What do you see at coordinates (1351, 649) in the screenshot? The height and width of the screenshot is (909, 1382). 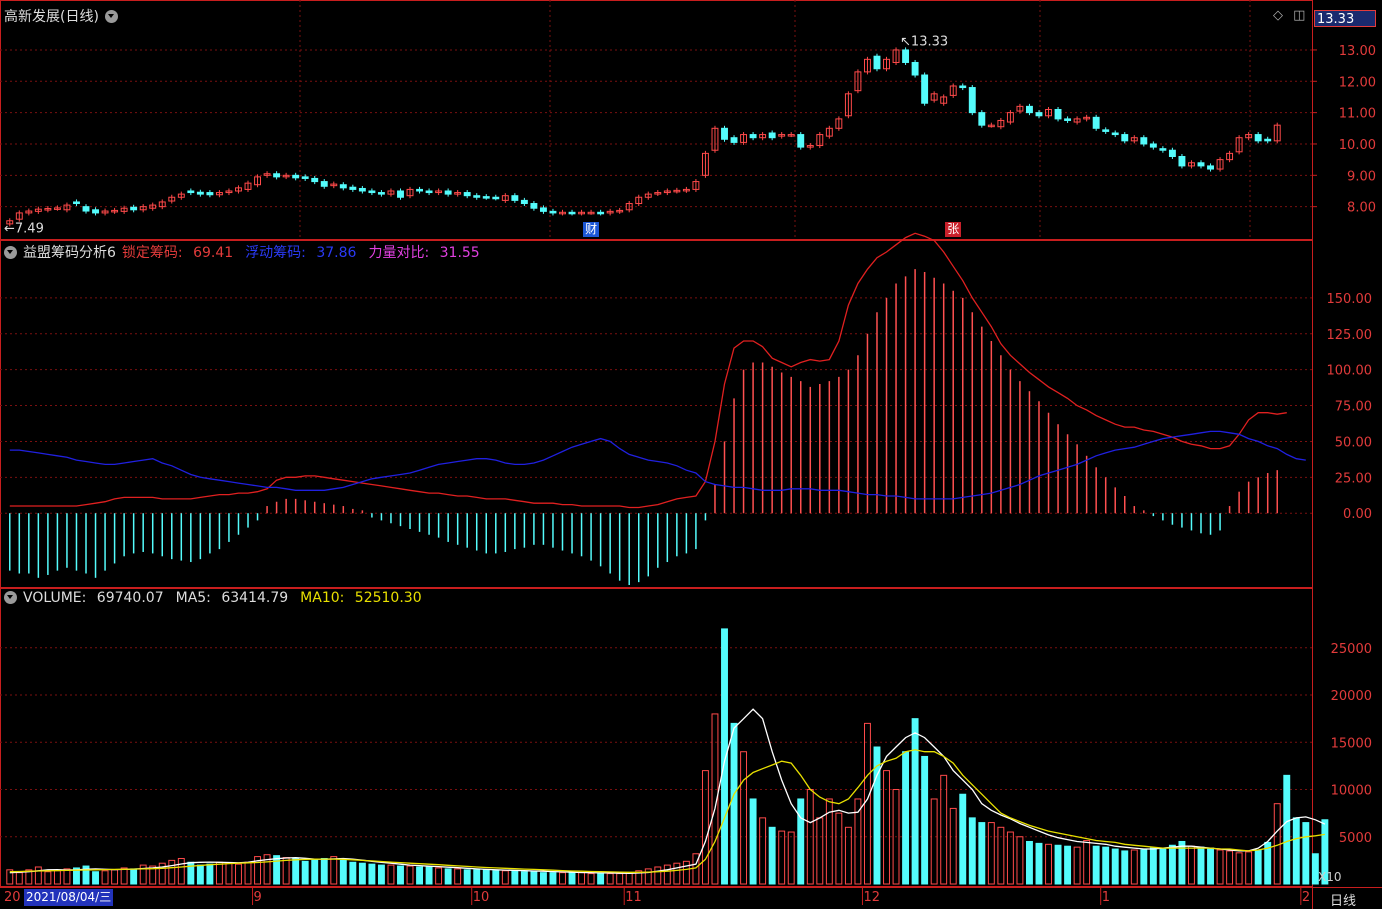 I see `volume-tick-label: 25000` at bounding box center [1351, 649].